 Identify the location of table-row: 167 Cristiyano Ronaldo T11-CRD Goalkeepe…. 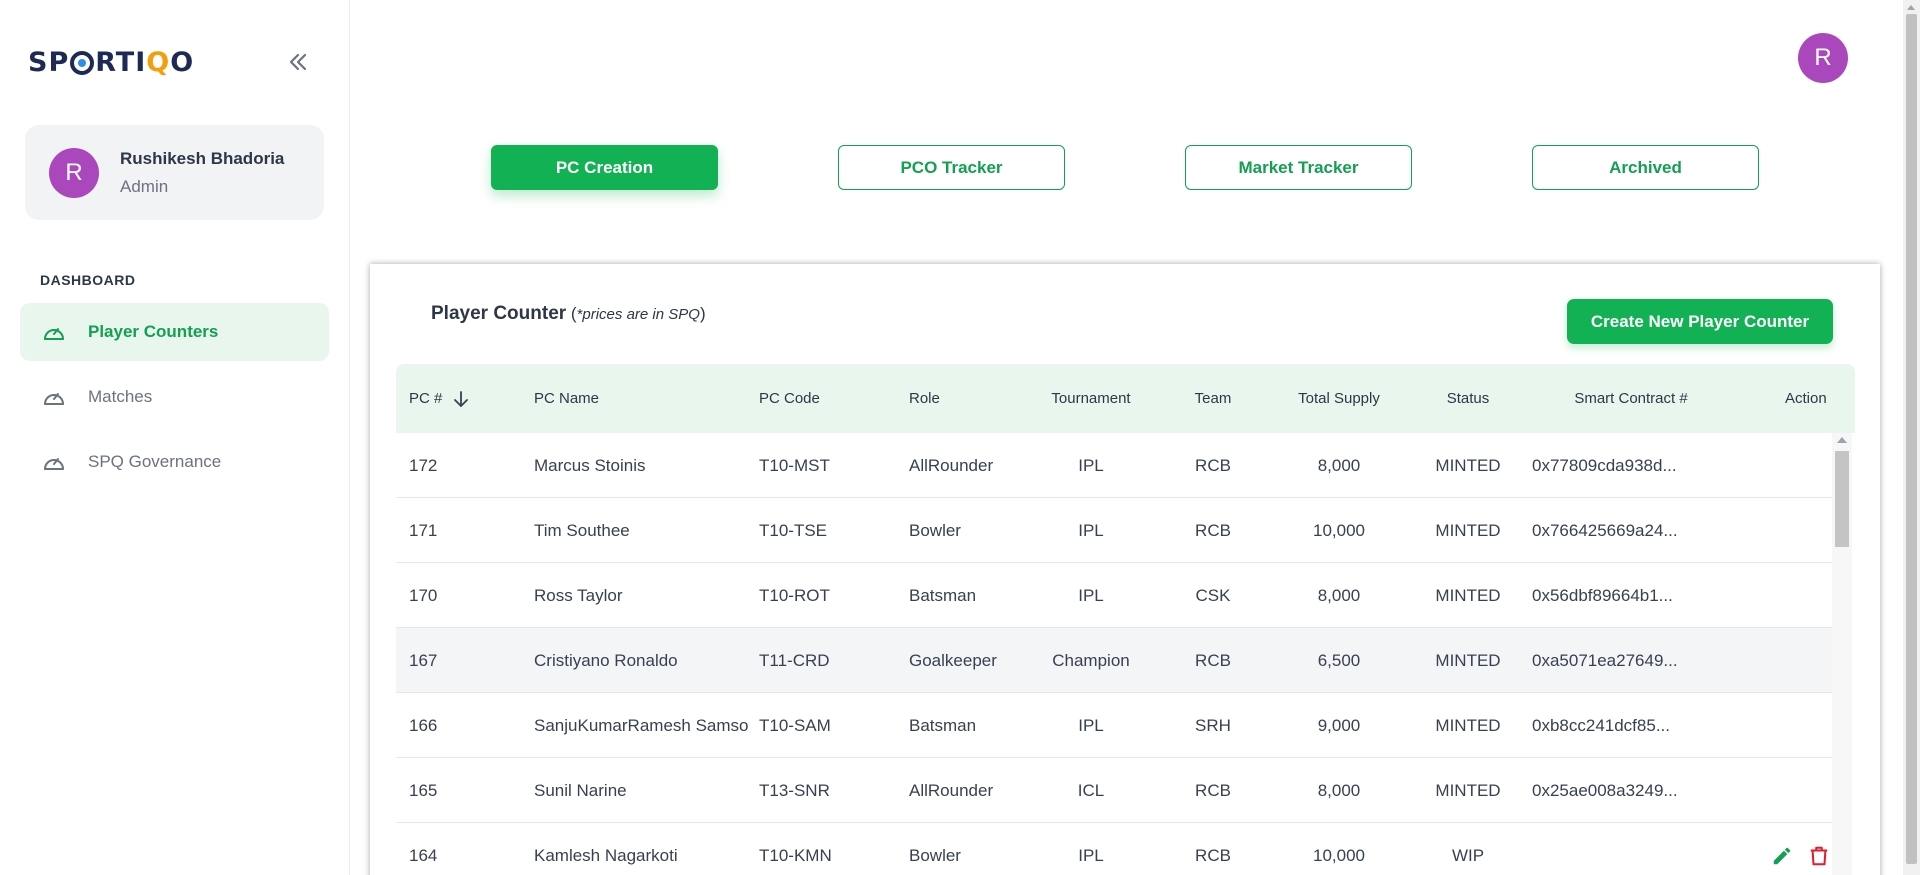
(1114, 660).